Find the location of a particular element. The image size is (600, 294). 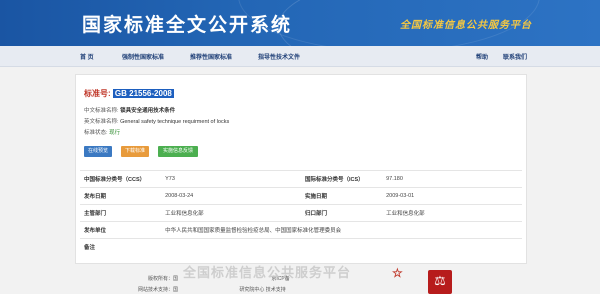

table-row: 主管部门 工业和信息化部 归口部门 工业和信息化部 is located at coordinates (301, 213).